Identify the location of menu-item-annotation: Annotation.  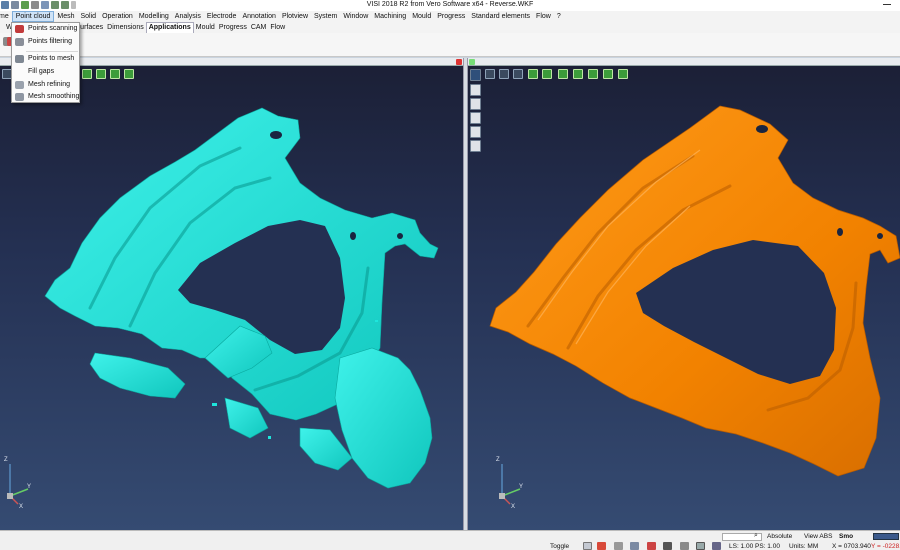
(258, 16).